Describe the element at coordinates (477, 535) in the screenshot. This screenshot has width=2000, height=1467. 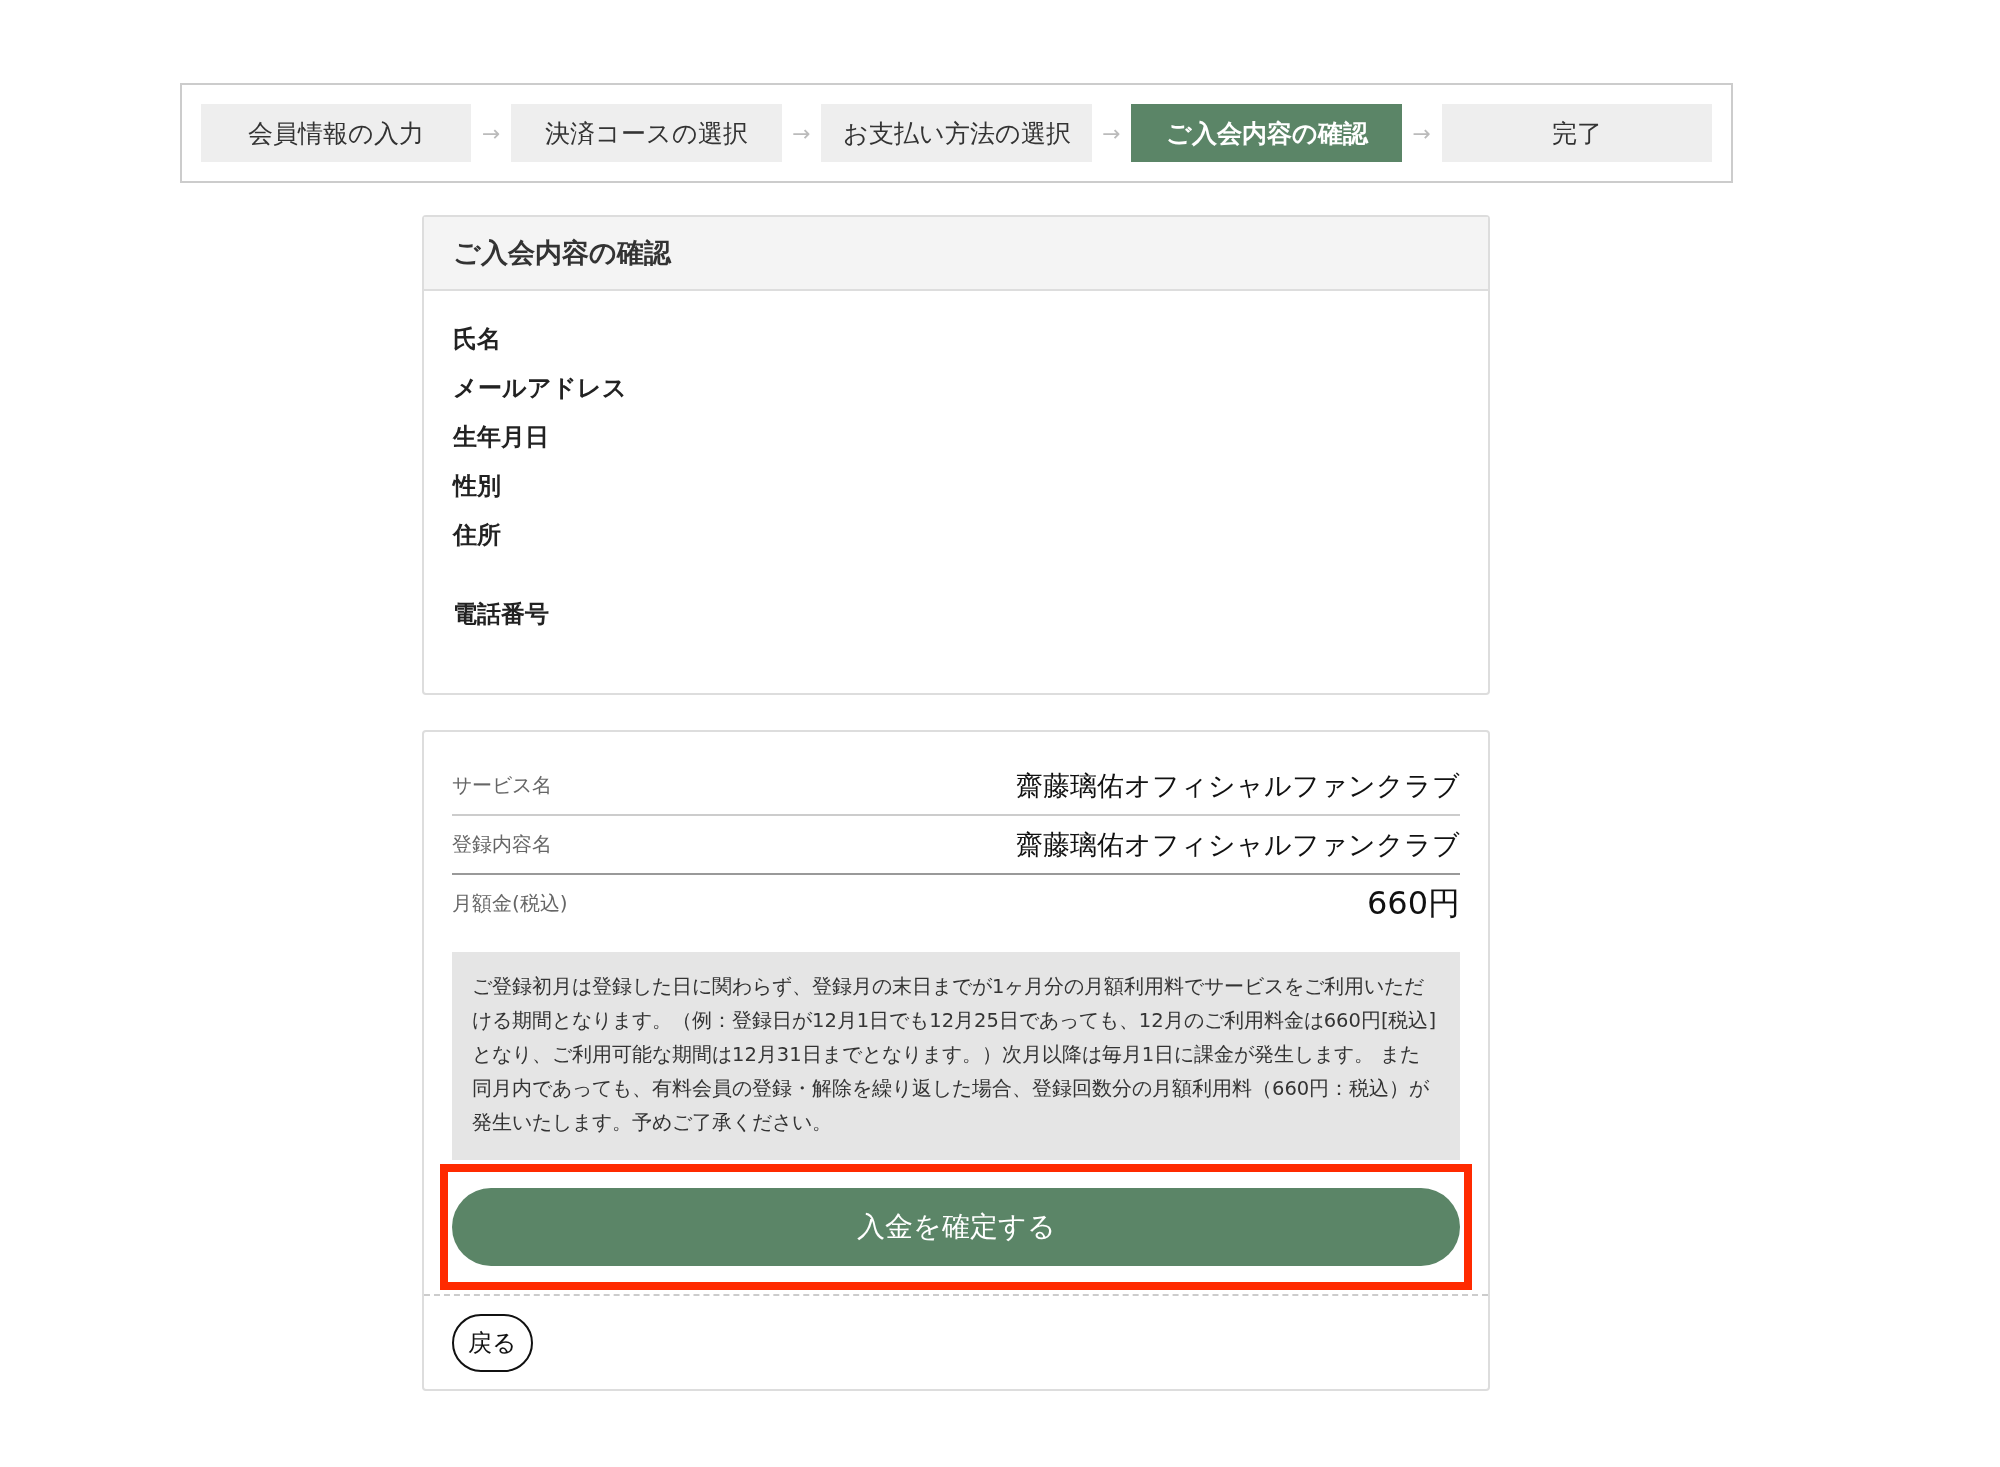
I see `field-label: 住所` at that location.